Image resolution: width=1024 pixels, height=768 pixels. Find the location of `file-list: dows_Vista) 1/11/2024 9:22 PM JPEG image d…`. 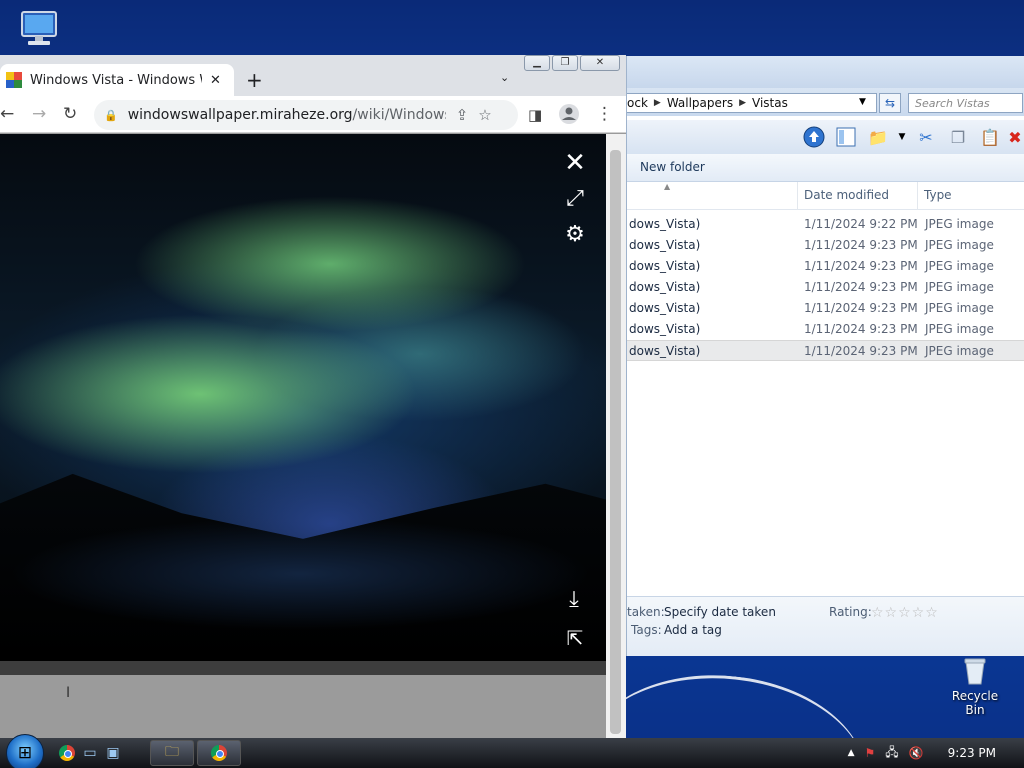

file-list: dows_Vista) 1/11/2024 9:22 PM JPEG image d… is located at coordinates (825, 287).